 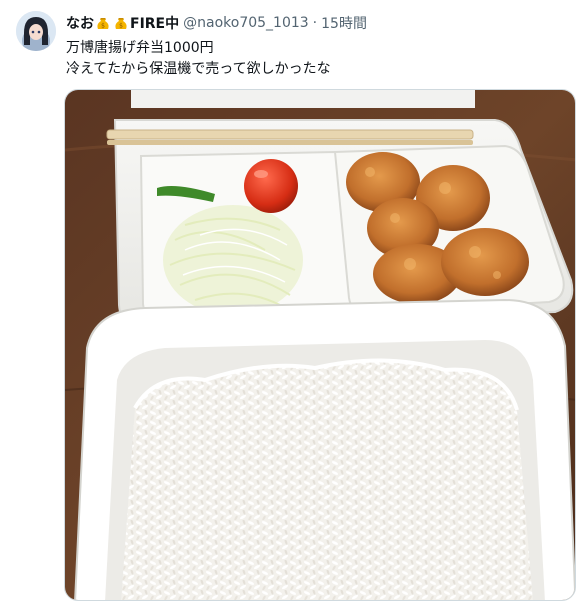 I want to click on timestamp: 15時間, so click(x=344, y=23).